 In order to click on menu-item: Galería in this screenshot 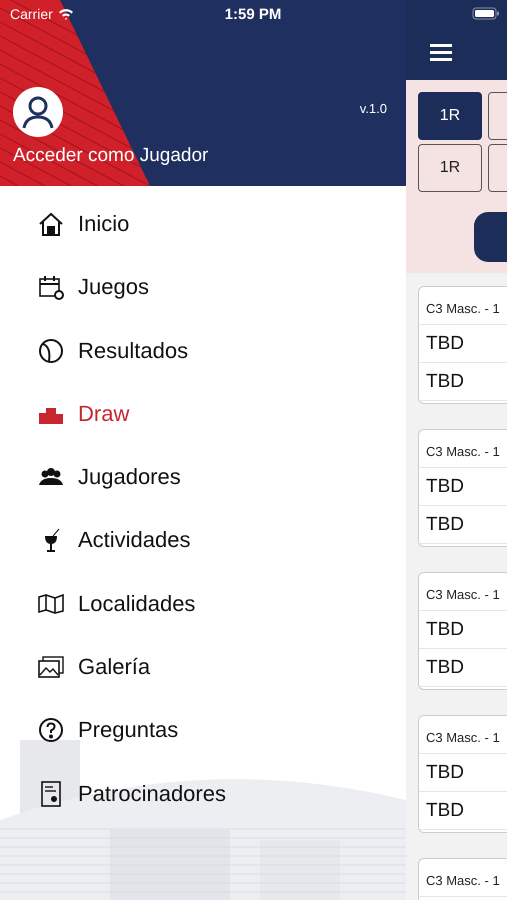, I will do `click(203, 667)`.